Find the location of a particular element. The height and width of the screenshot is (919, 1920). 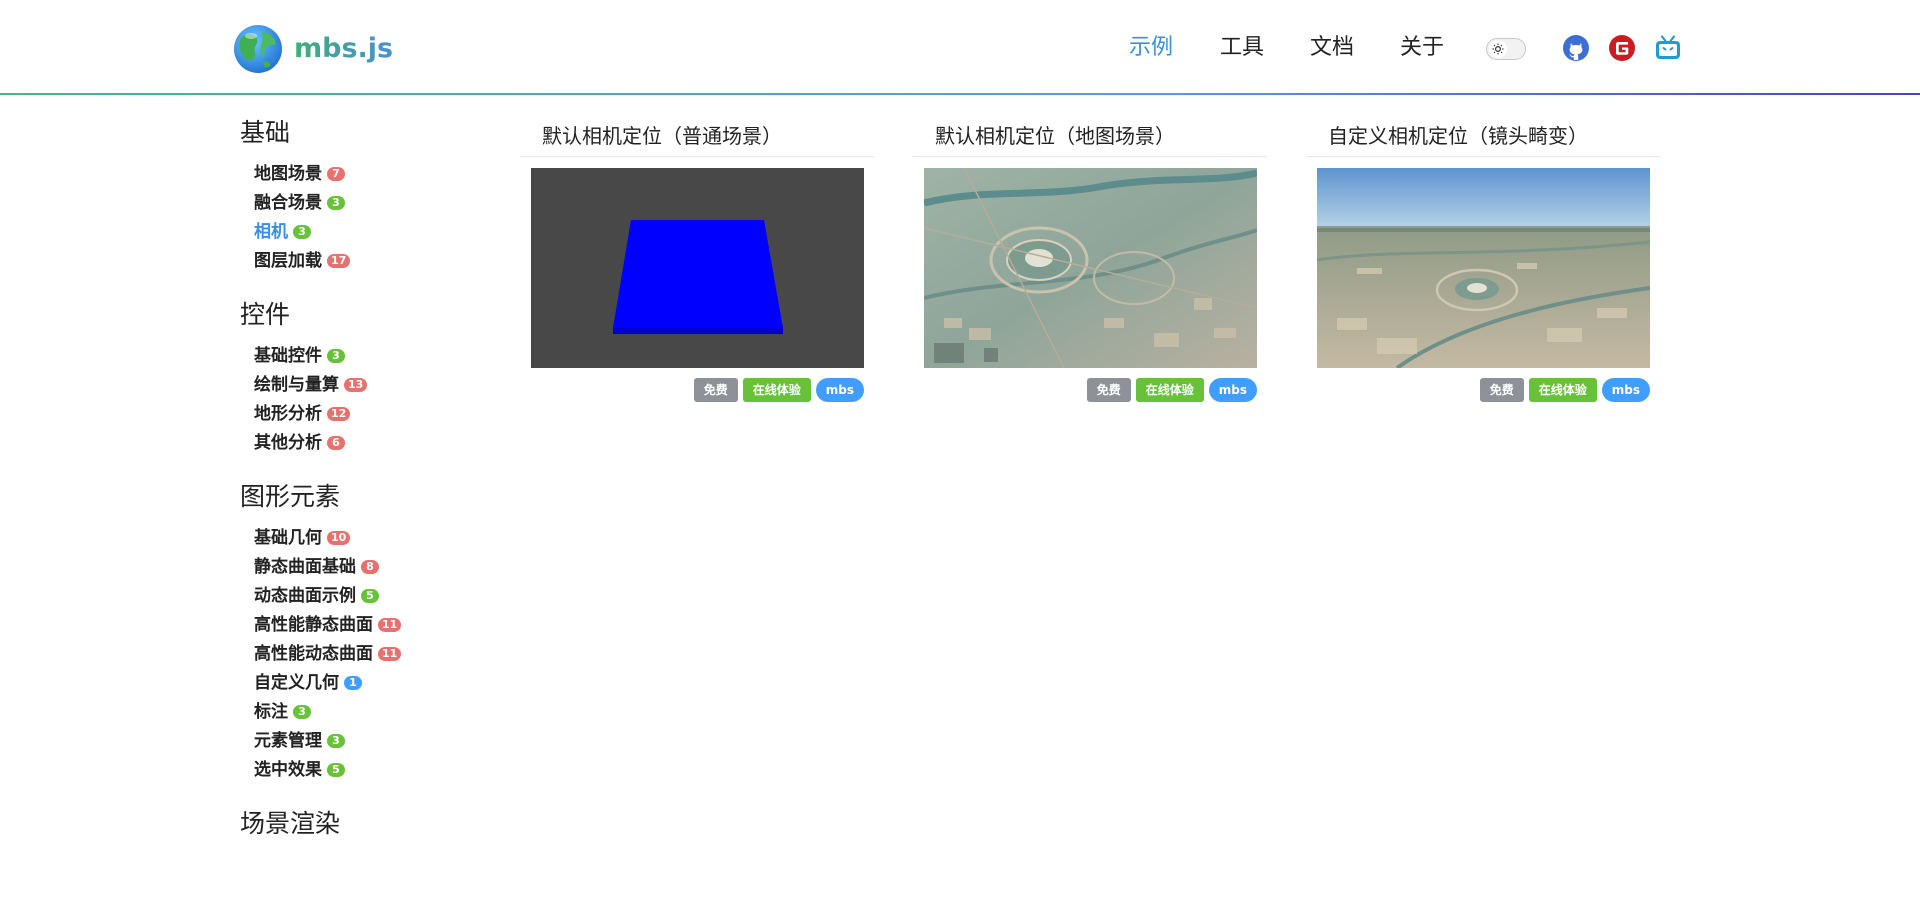

count-badge: 17 is located at coordinates (339, 261).